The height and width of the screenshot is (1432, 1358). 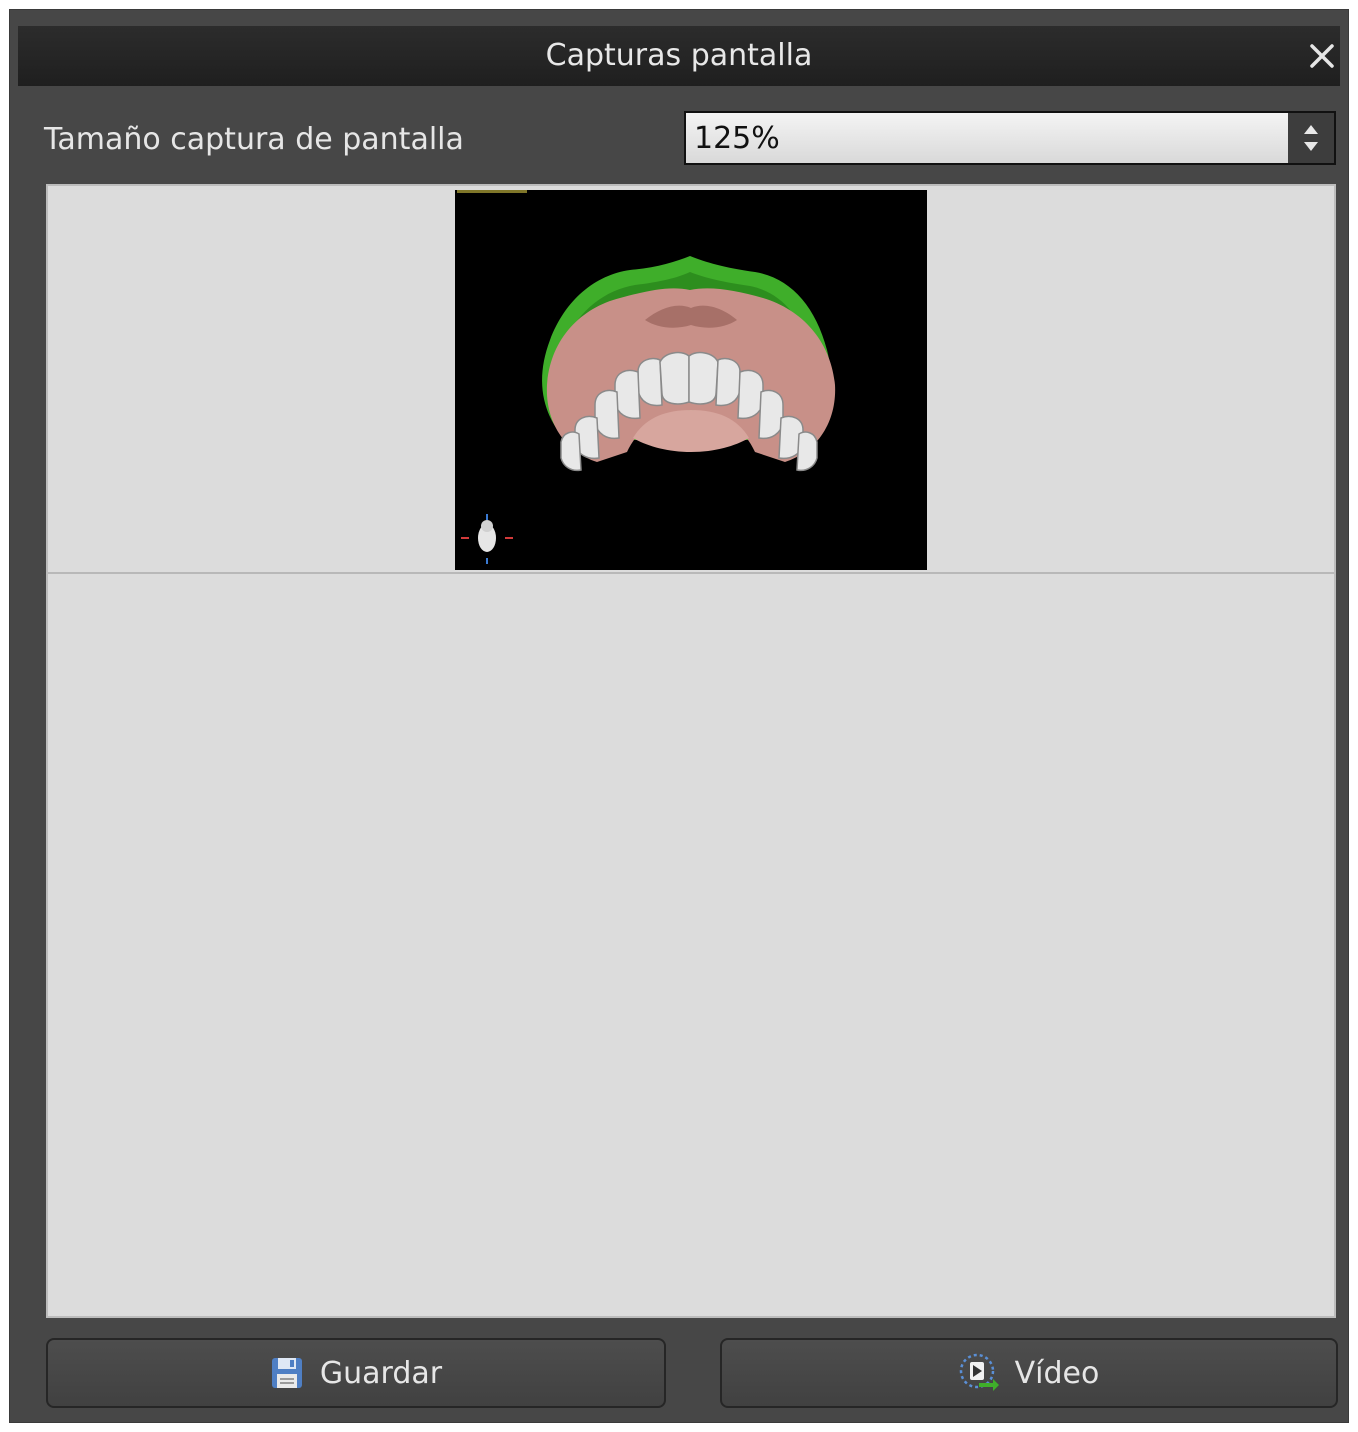 I want to click on screenshot-thumbnail, so click(x=691, y=380).